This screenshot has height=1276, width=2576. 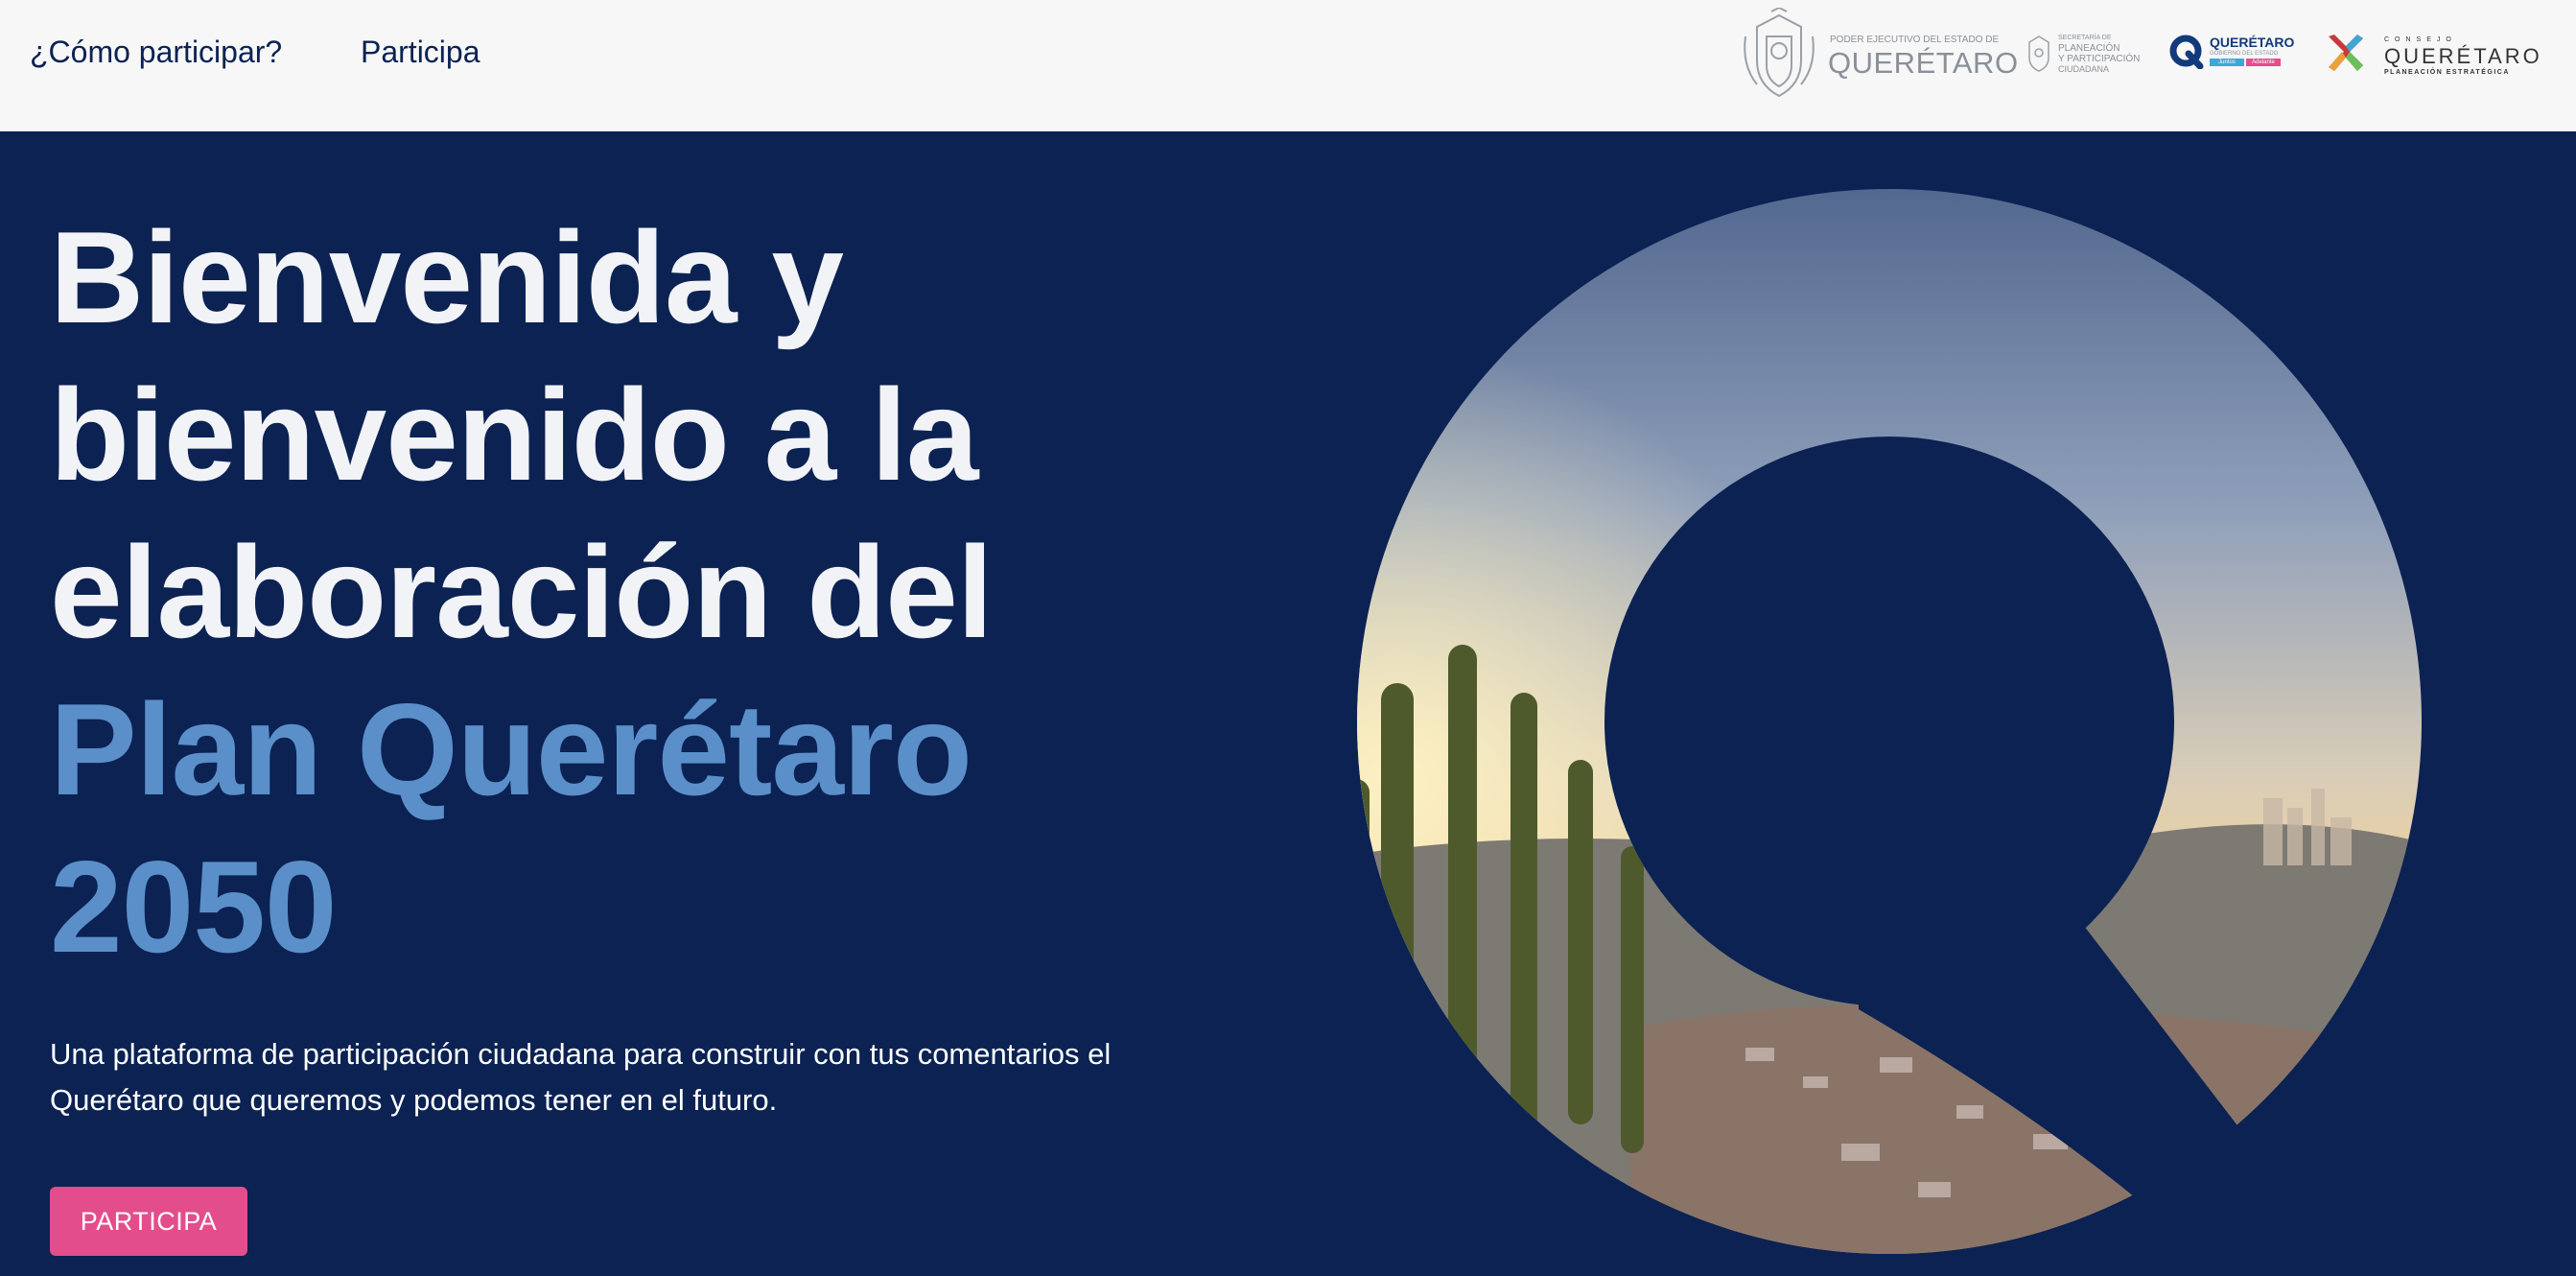 I want to click on consejo-queretaro-logo: CONSEJO QUERÉTARO PLANEACIÓN ESTRATÉGICA, so click(x=2440, y=57).